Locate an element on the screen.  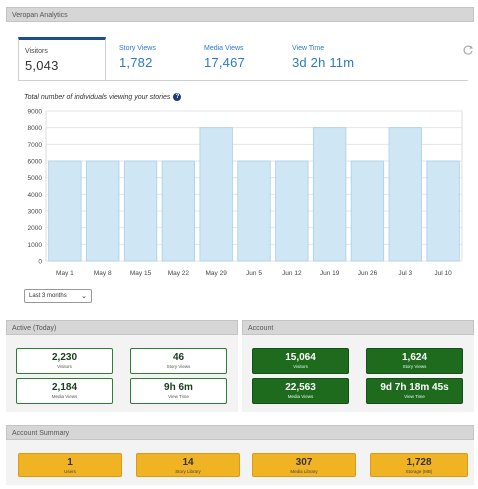
stat-value: 2,230 is located at coordinates (64, 357).